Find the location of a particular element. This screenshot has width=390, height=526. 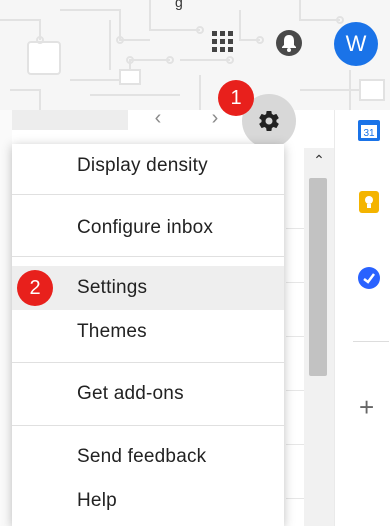

menu-item-label: Configure inbox is located at coordinates (145, 227).